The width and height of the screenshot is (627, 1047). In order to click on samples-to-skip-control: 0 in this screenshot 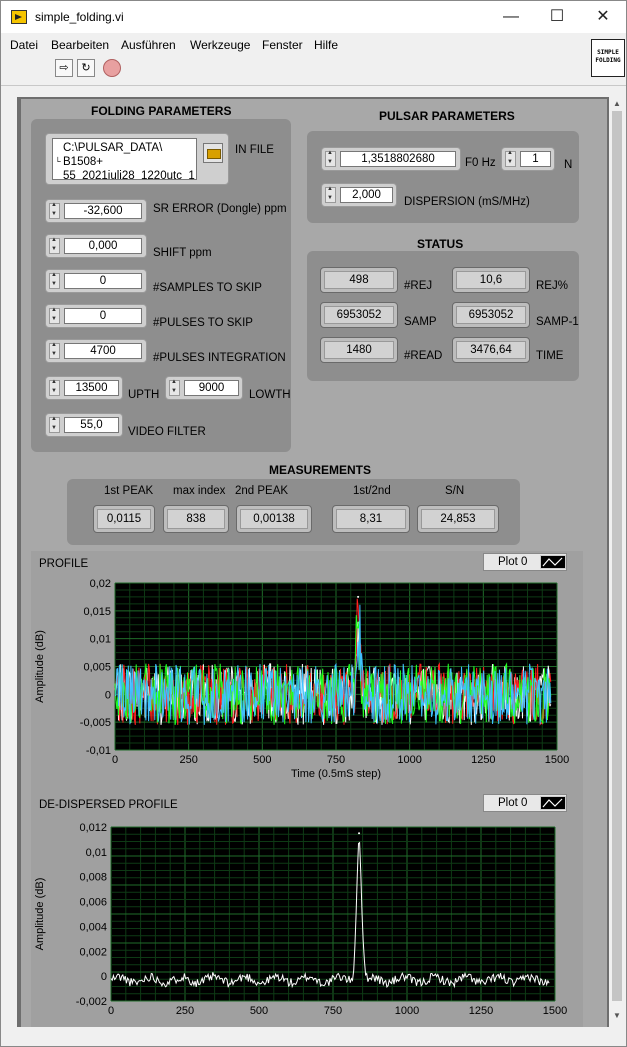, I will do `click(96, 281)`.